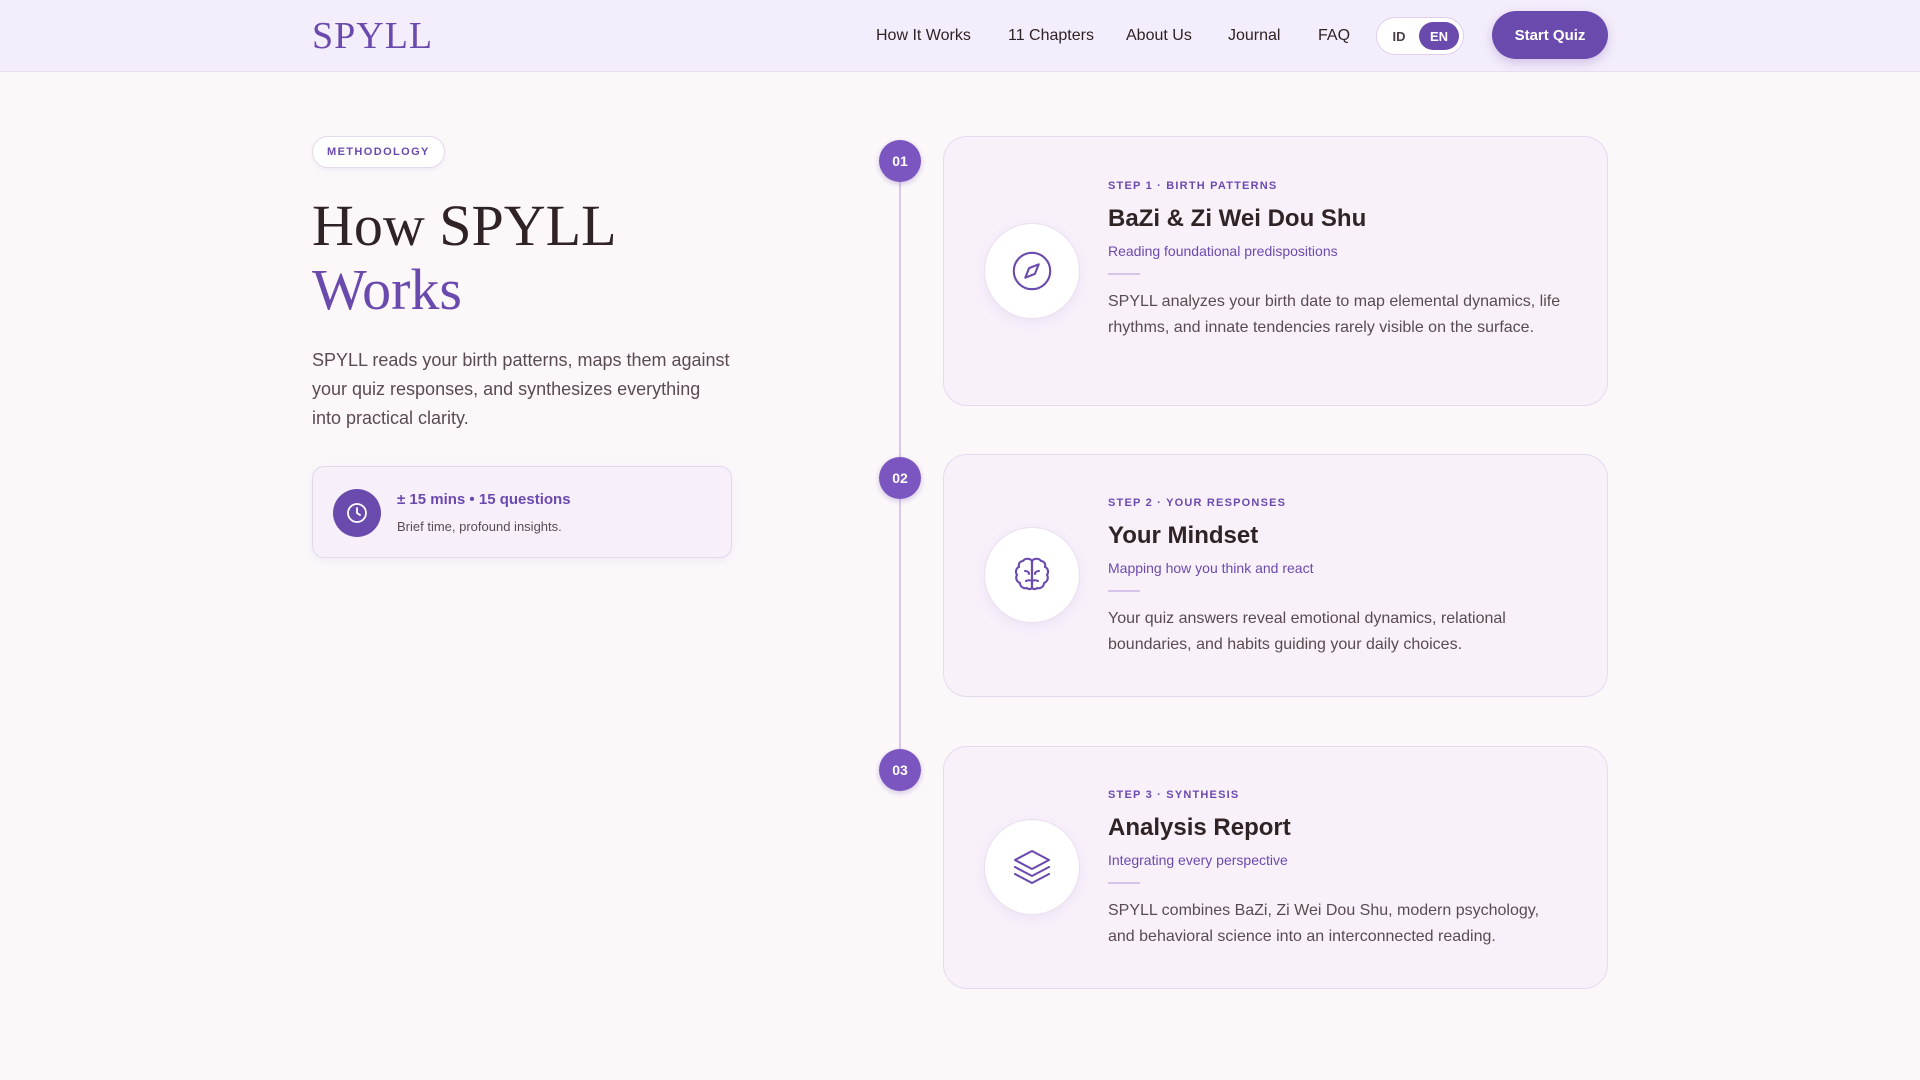 The image size is (1920, 1080). What do you see at coordinates (1550, 35) in the screenshot?
I see `start-quiz-button: Start Quiz` at bounding box center [1550, 35].